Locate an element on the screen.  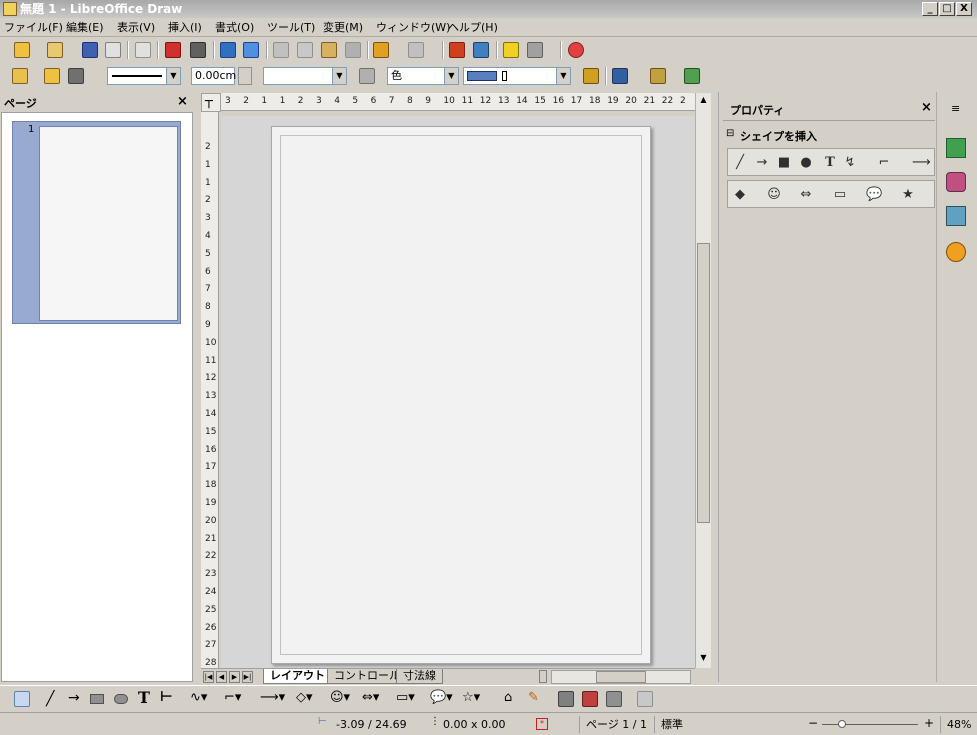
draw-basic-shapes-icon: ◇▾ is located at coordinates (304, 697).